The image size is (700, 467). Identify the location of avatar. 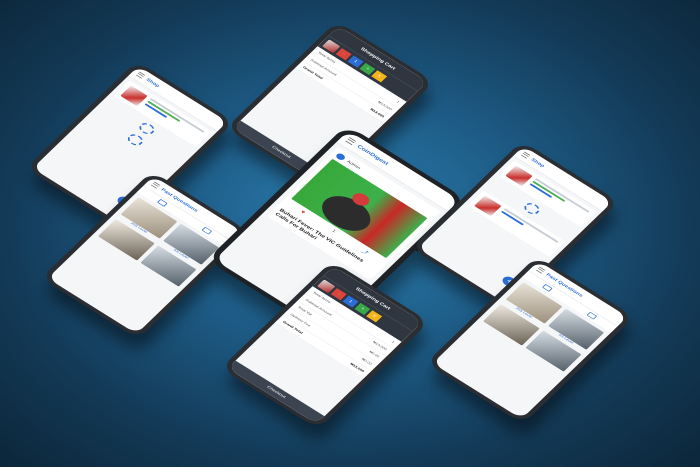
(340, 157).